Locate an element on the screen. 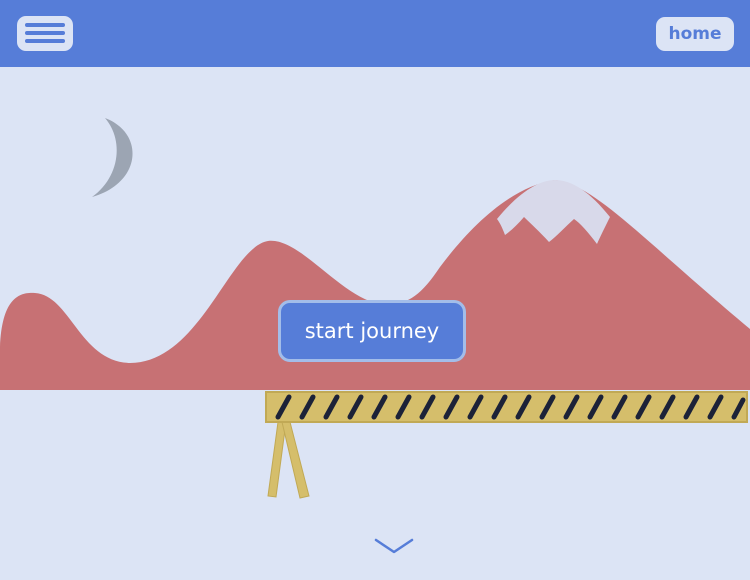 The image size is (750, 580). crescent-moon-icon is located at coordinates (112, 157).